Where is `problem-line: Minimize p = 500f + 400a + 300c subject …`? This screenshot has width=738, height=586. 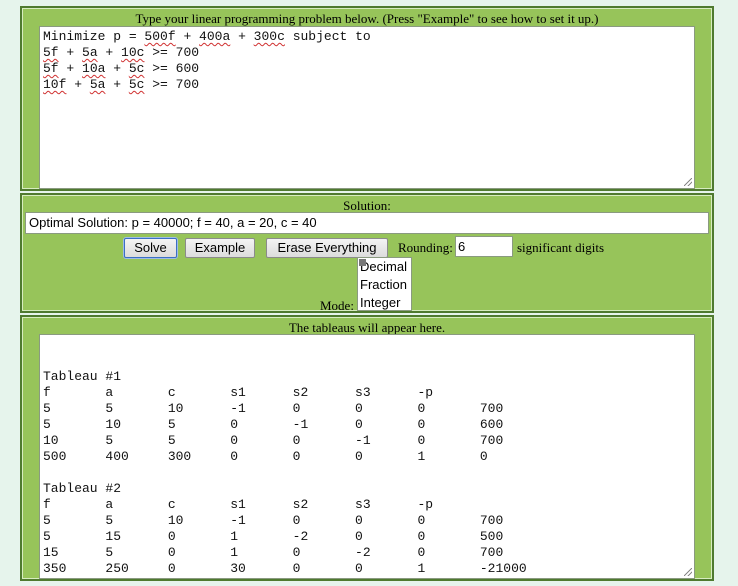 problem-line: Minimize p = 500f + 400a + 300c subject … is located at coordinates (368, 37).